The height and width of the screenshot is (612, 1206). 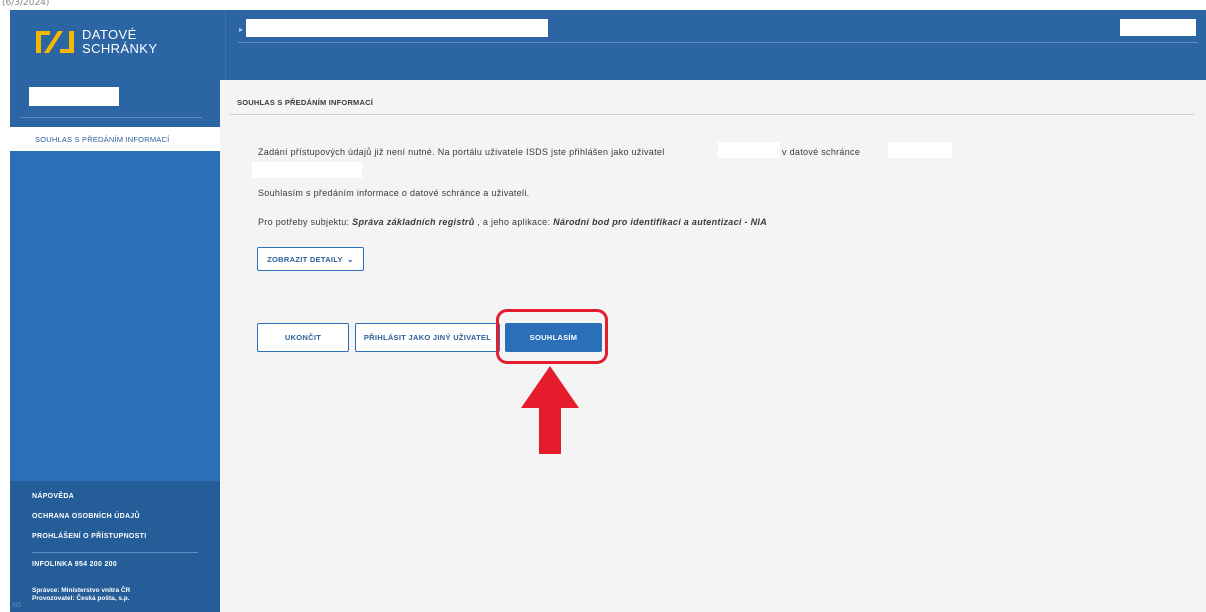 What do you see at coordinates (305, 102) in the screenshot?
I see `page-title: SOUHLAS S PŘEDÁNÍM INFORMACÍ` at bounding box center [305, 102].